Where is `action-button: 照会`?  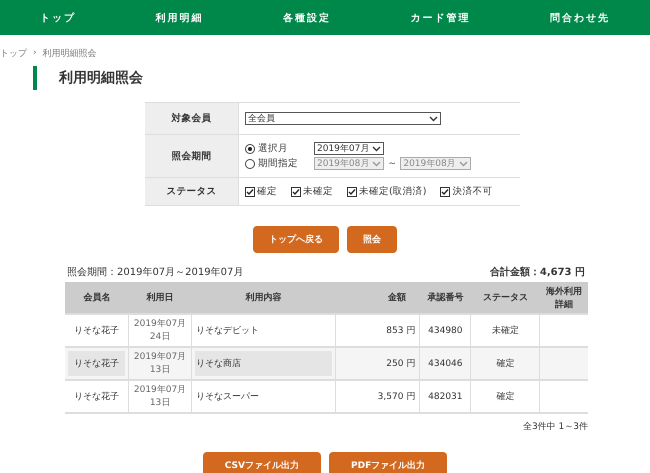 action-button: 照会 is located at coordinates (372, 239).